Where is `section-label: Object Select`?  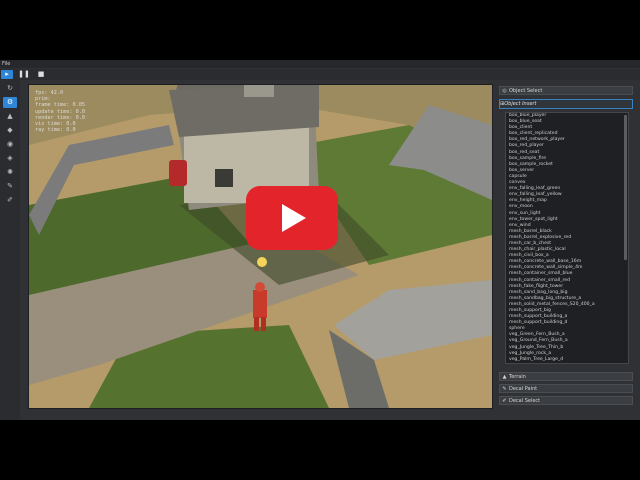
section-label: Object Select is located at coordinates (526, 91).